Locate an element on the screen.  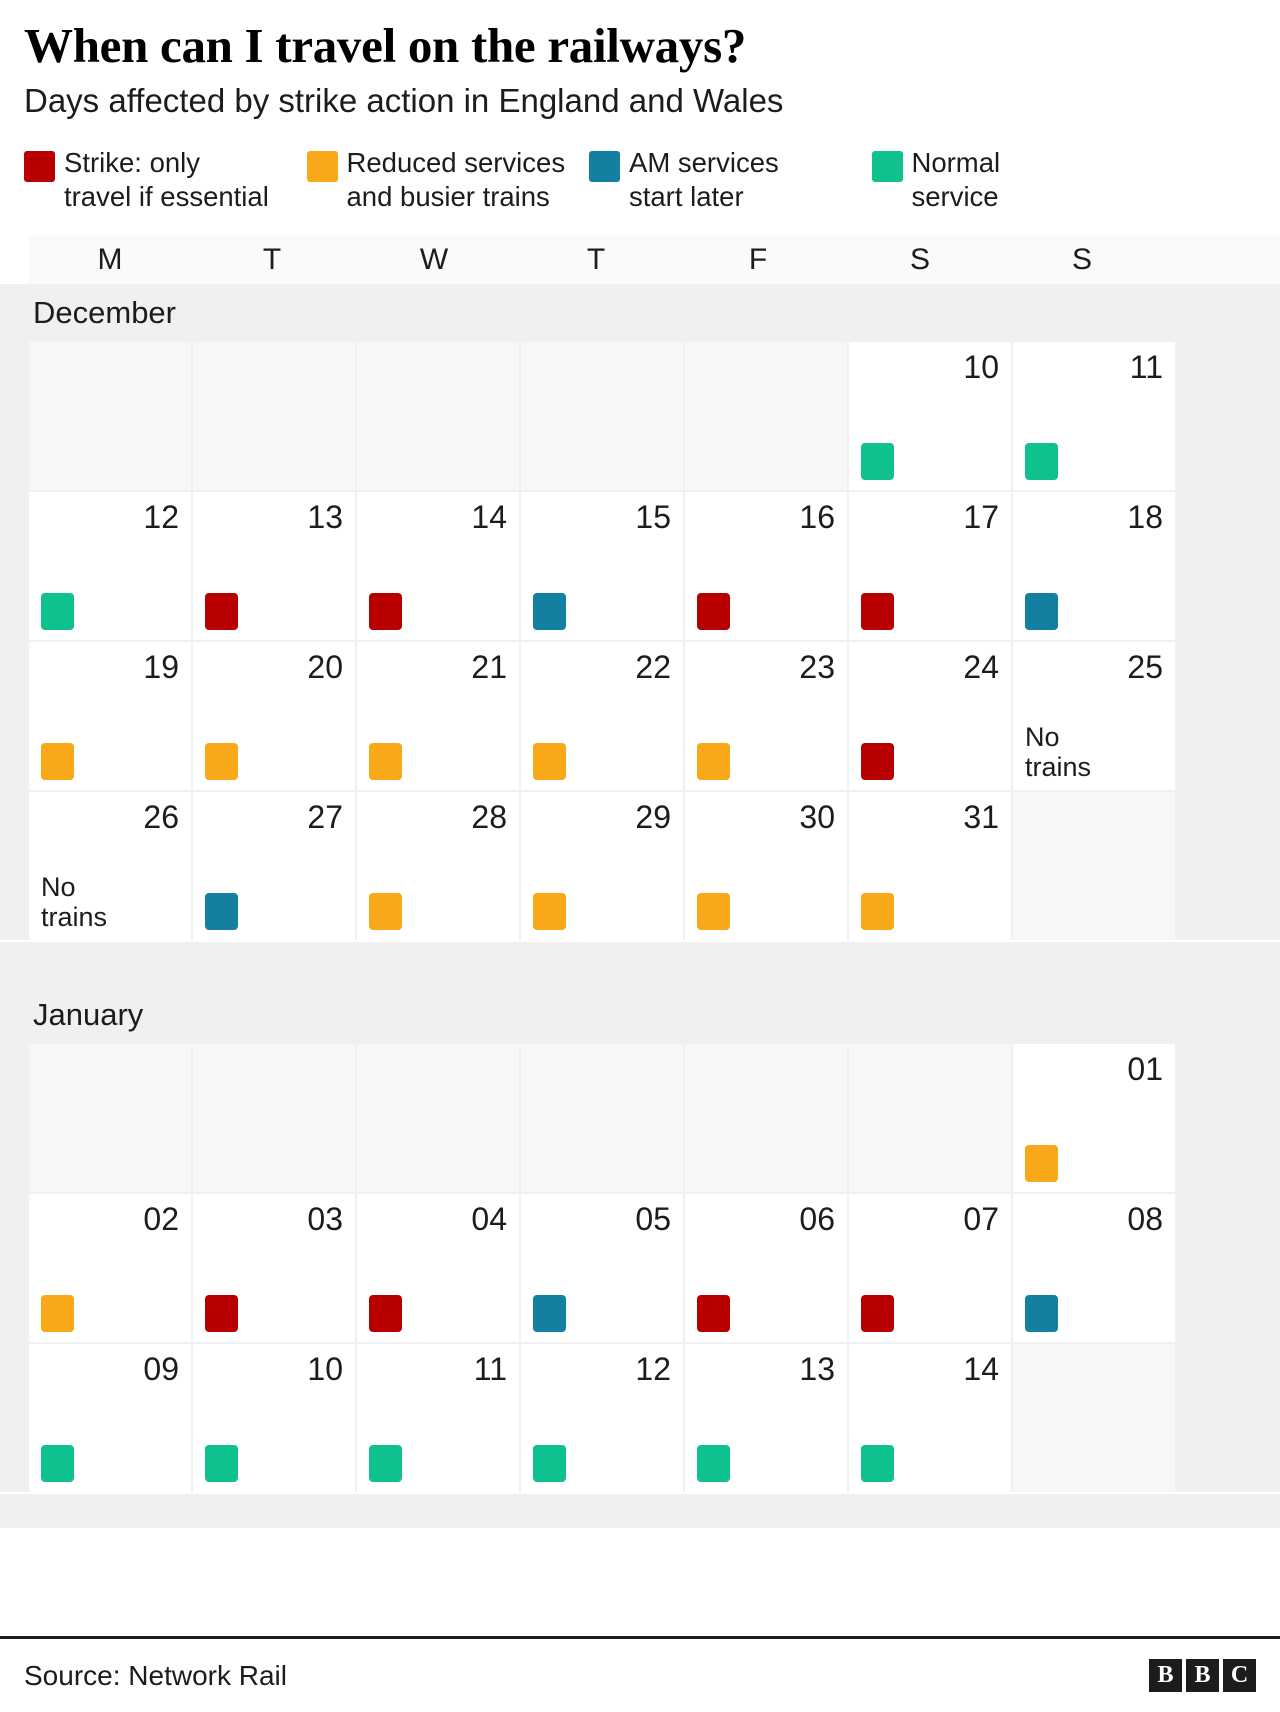
day-cell-29: 29 is located at coordinates (602, 866).